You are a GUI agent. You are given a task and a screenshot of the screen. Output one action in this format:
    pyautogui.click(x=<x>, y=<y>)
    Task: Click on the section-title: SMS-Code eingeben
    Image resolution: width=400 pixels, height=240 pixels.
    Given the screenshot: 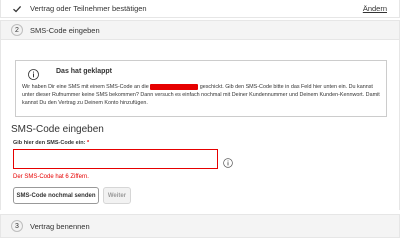 What is the action you would take?
    pyautogui.click(x=57, y=129)
    